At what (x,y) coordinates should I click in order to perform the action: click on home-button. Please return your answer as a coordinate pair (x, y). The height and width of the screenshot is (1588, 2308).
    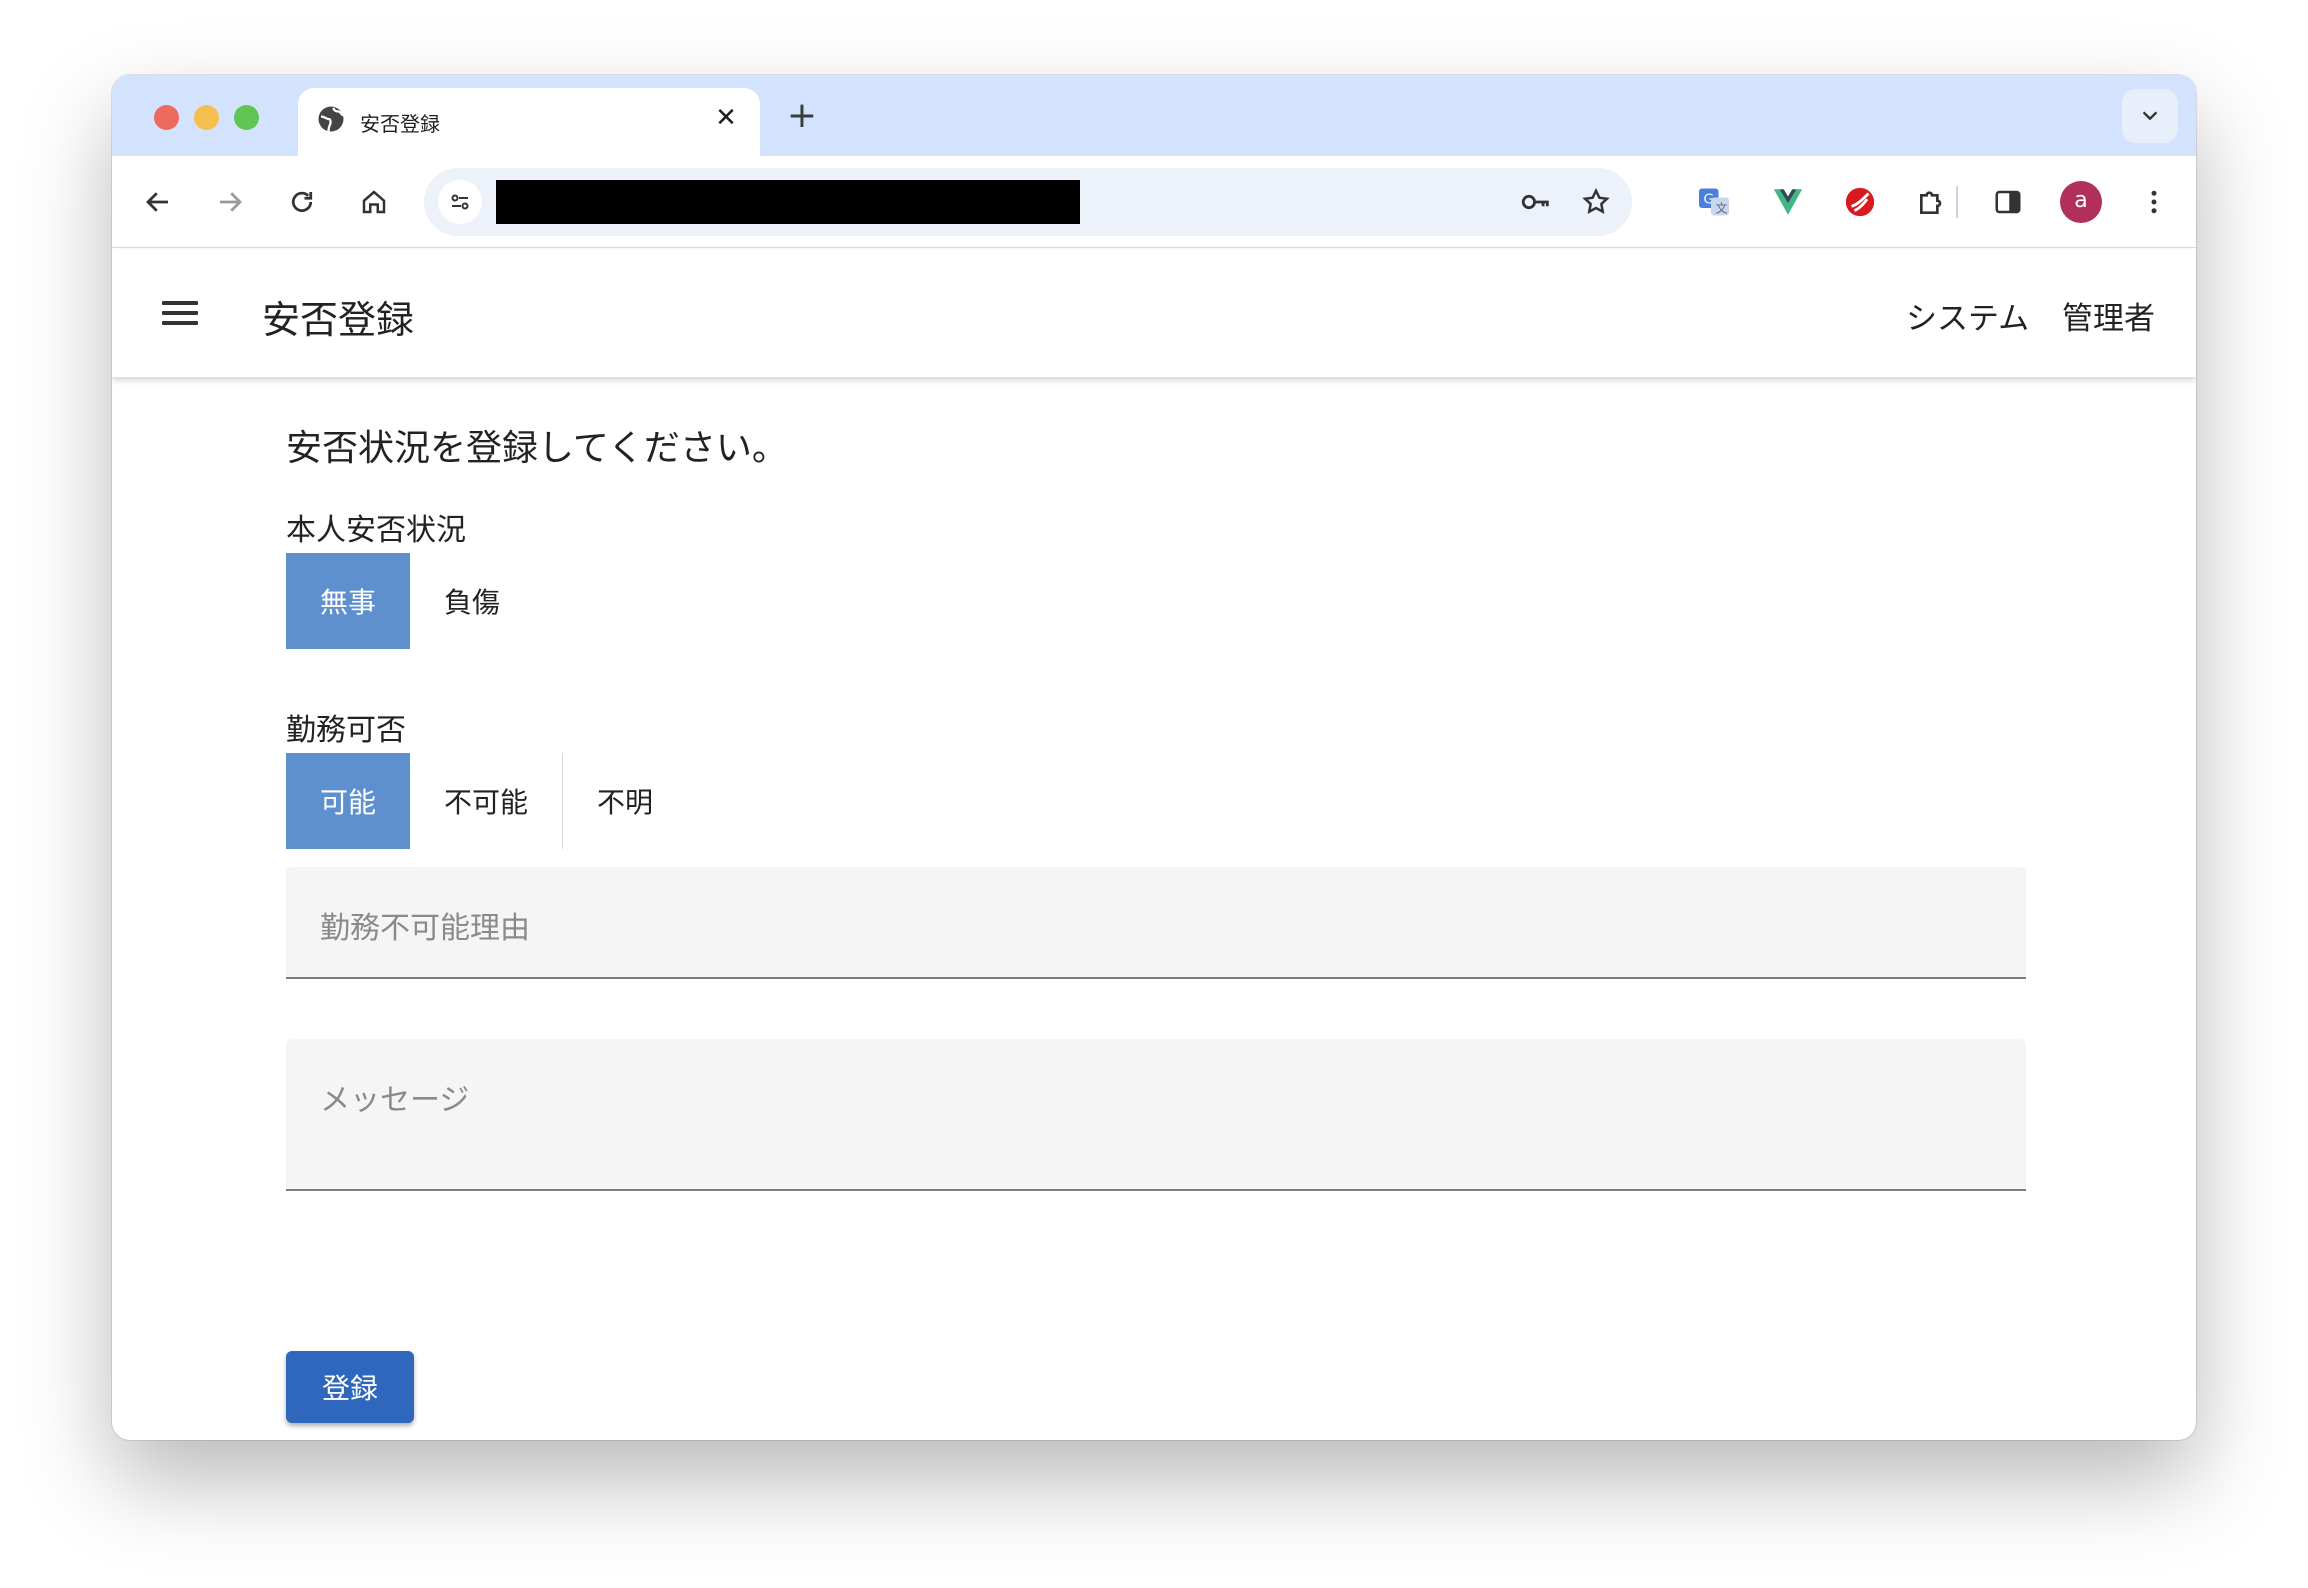
    Looking at the image, I should click on (374, 202).